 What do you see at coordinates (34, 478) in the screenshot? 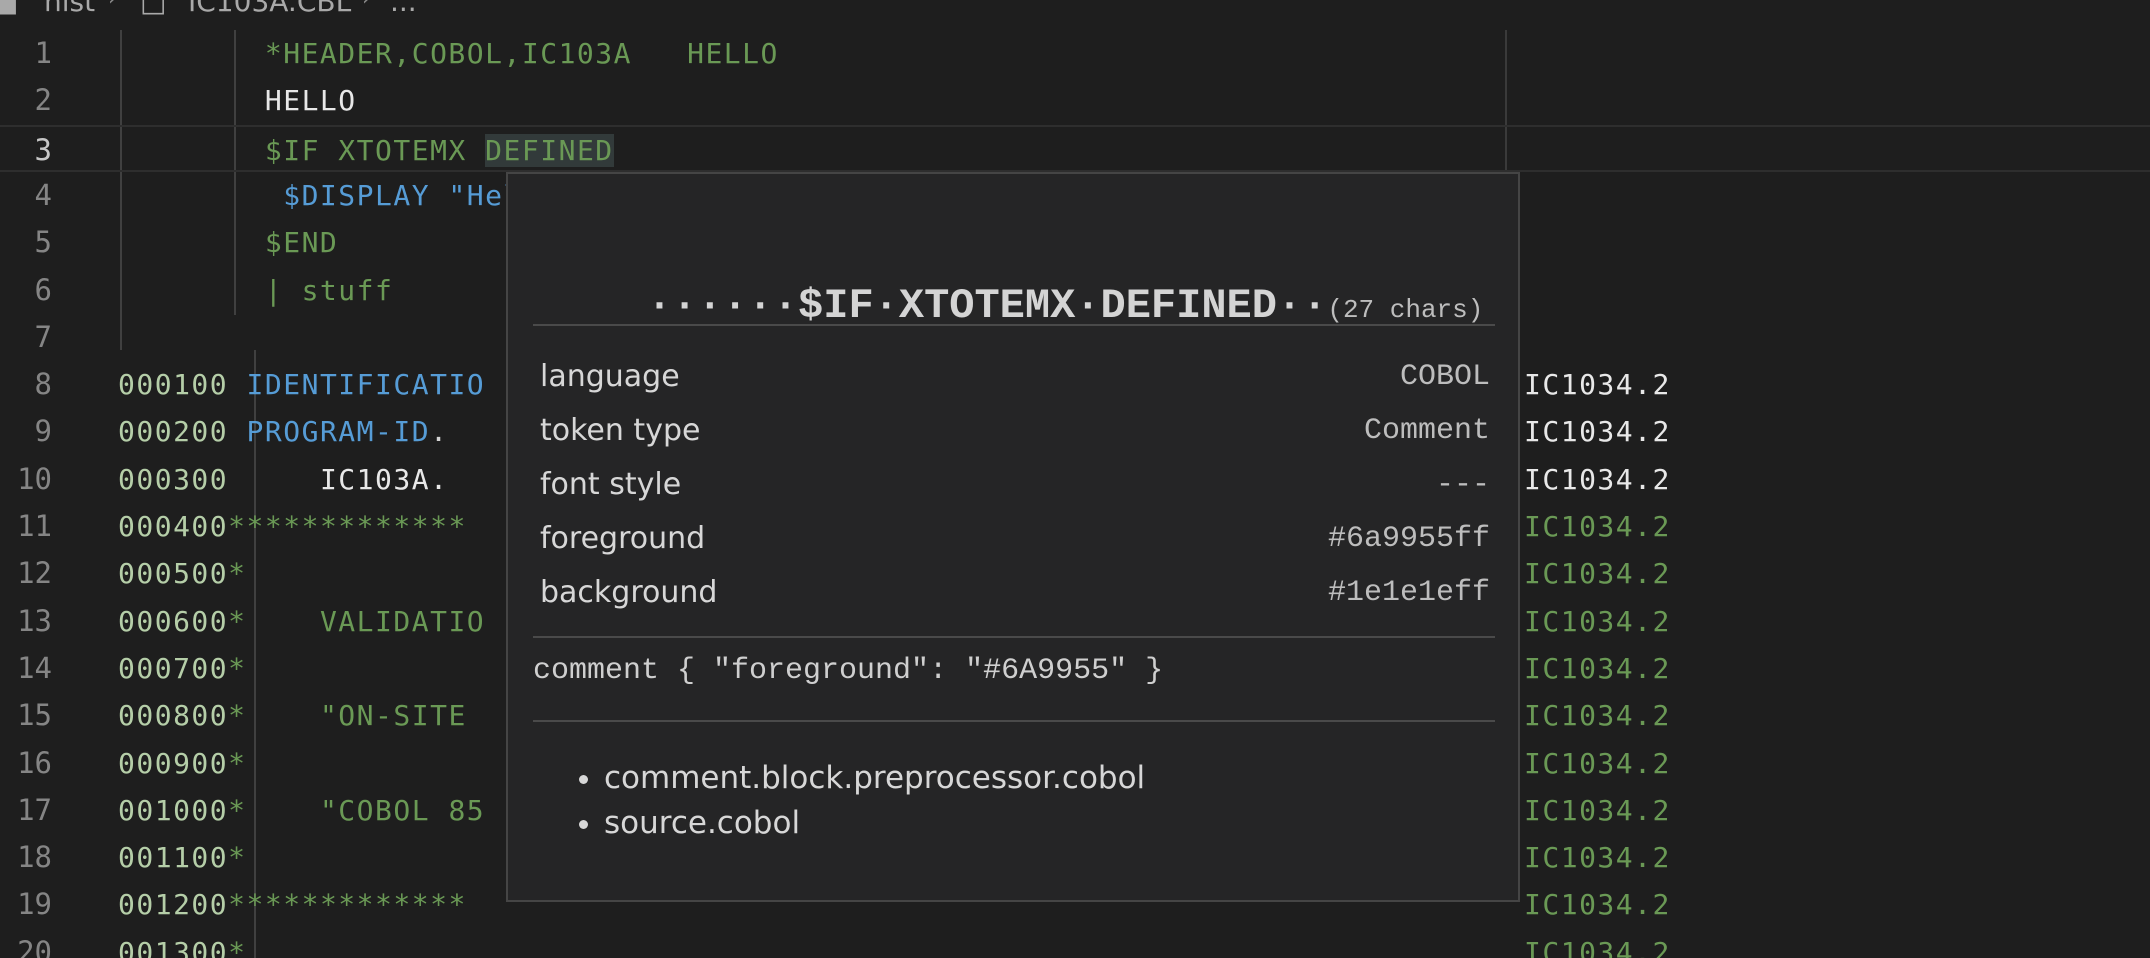
I see `line-number: 10` at bounding box center [34, 478].